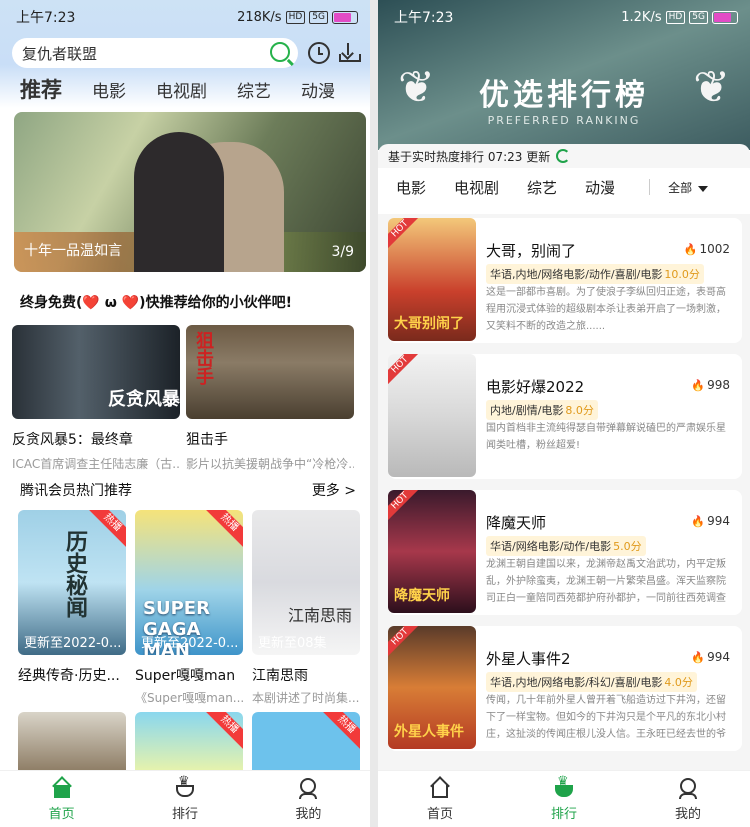 The width and height of the screenshot is (750, 827). I want to click on item-title: 大哥，别闹了, so click(531, 251).